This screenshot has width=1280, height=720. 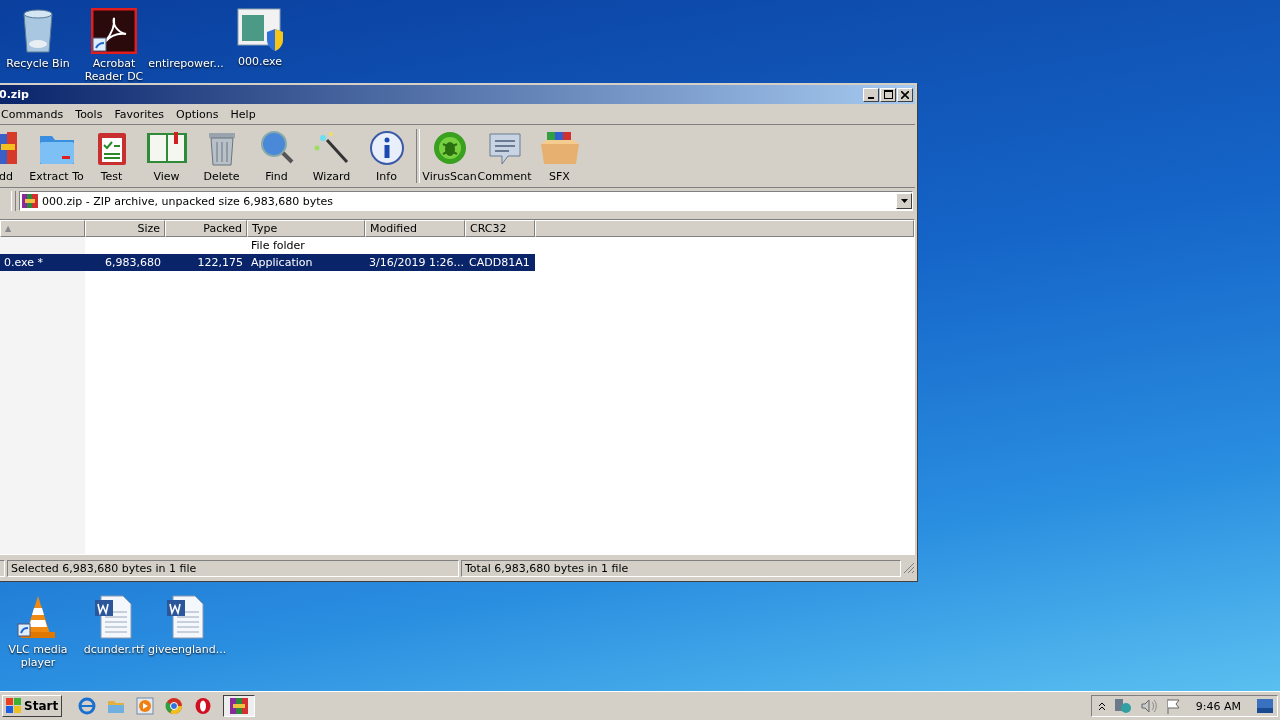 What do you see at coordinates (871, 97) in the screenshot?
I see `minimize-icon` at bounding box center [871, 97].